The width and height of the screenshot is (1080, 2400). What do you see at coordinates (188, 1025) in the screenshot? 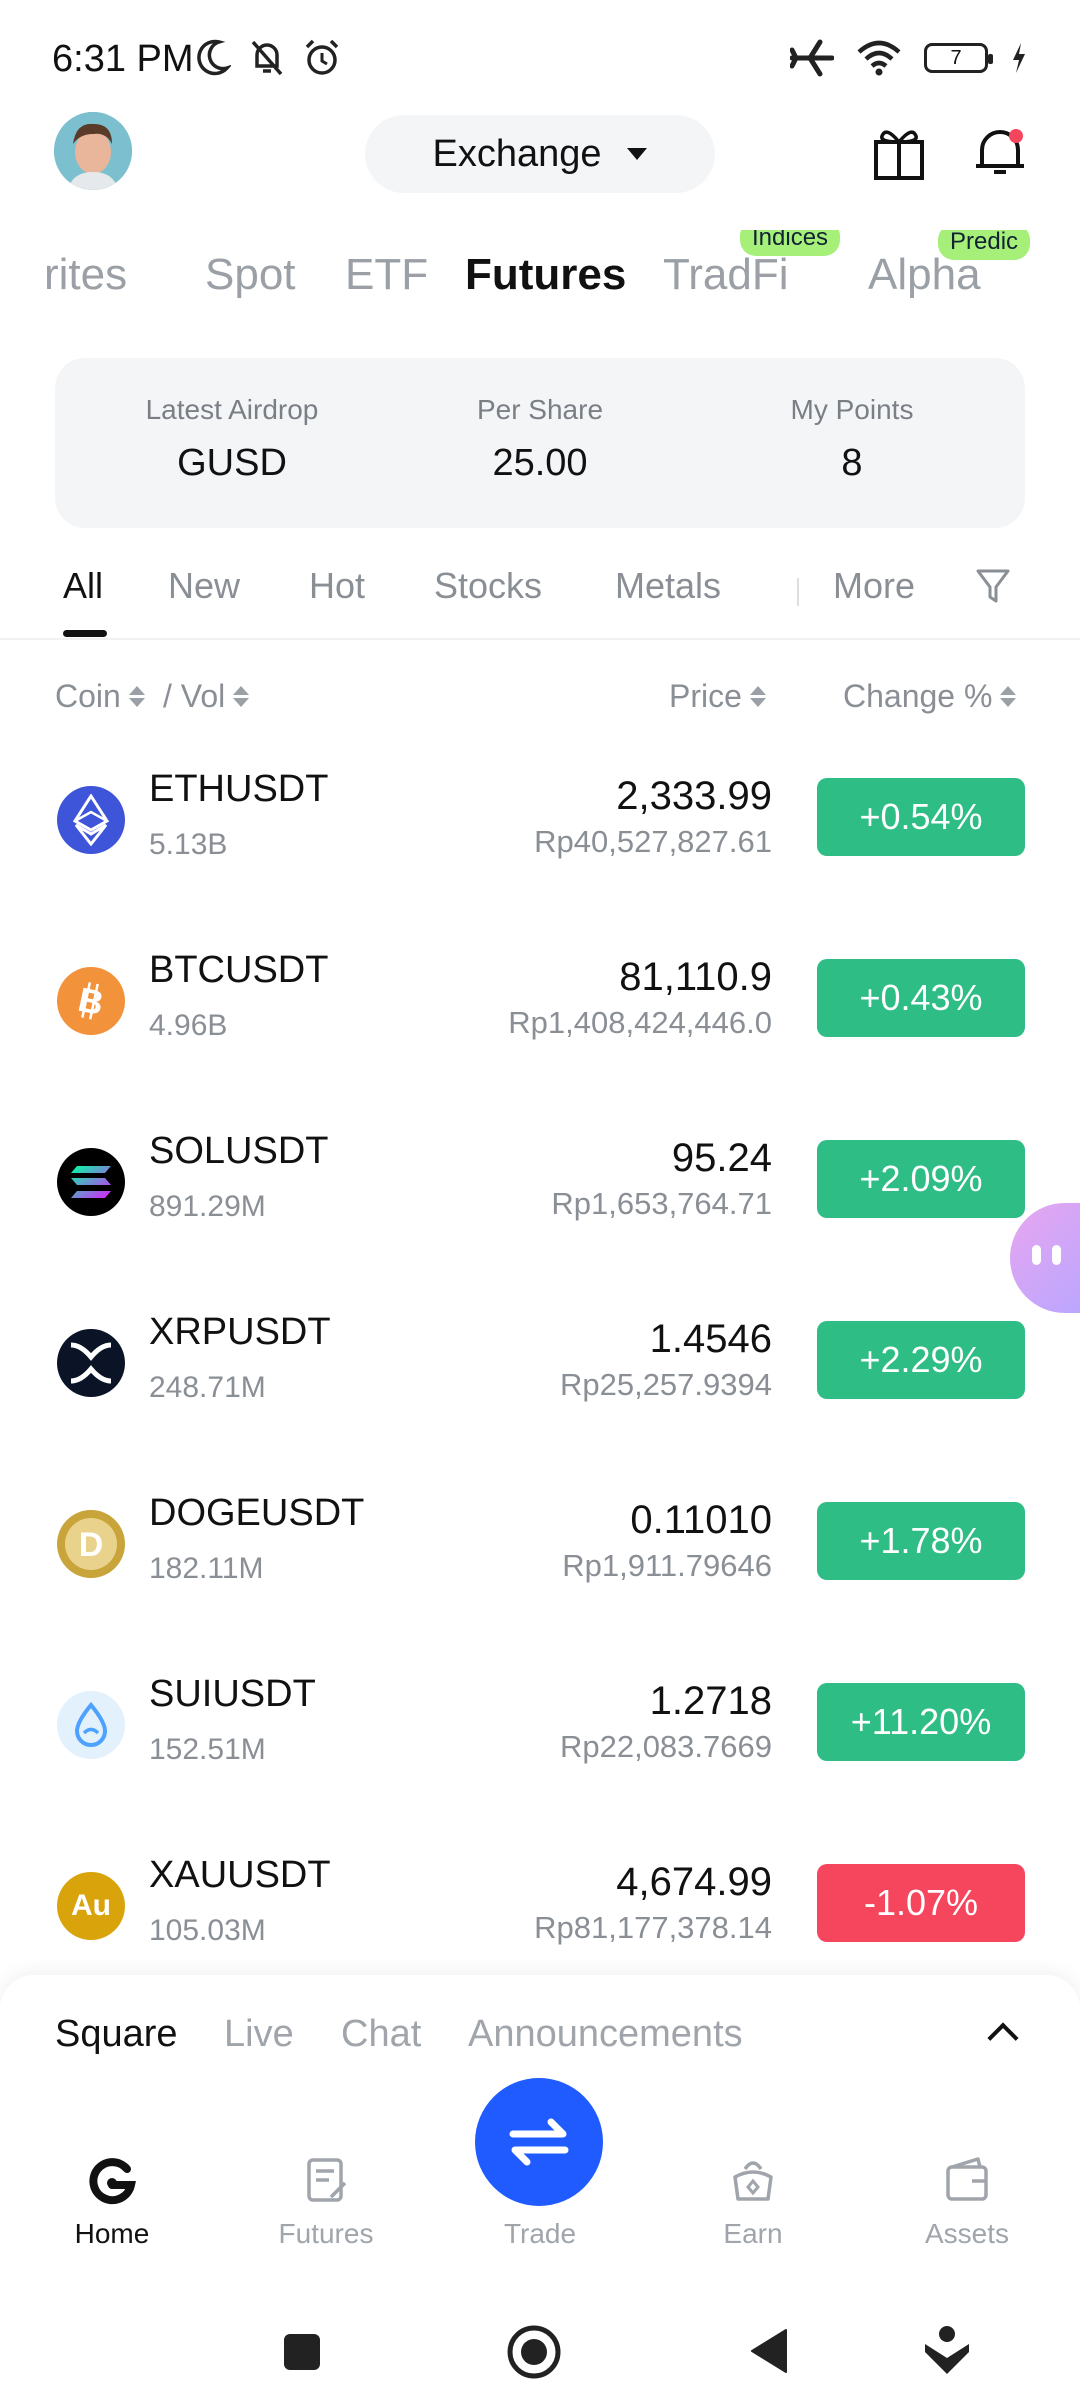
I see `coin-volume: 4.96B` at bounding box center [188, 1025].